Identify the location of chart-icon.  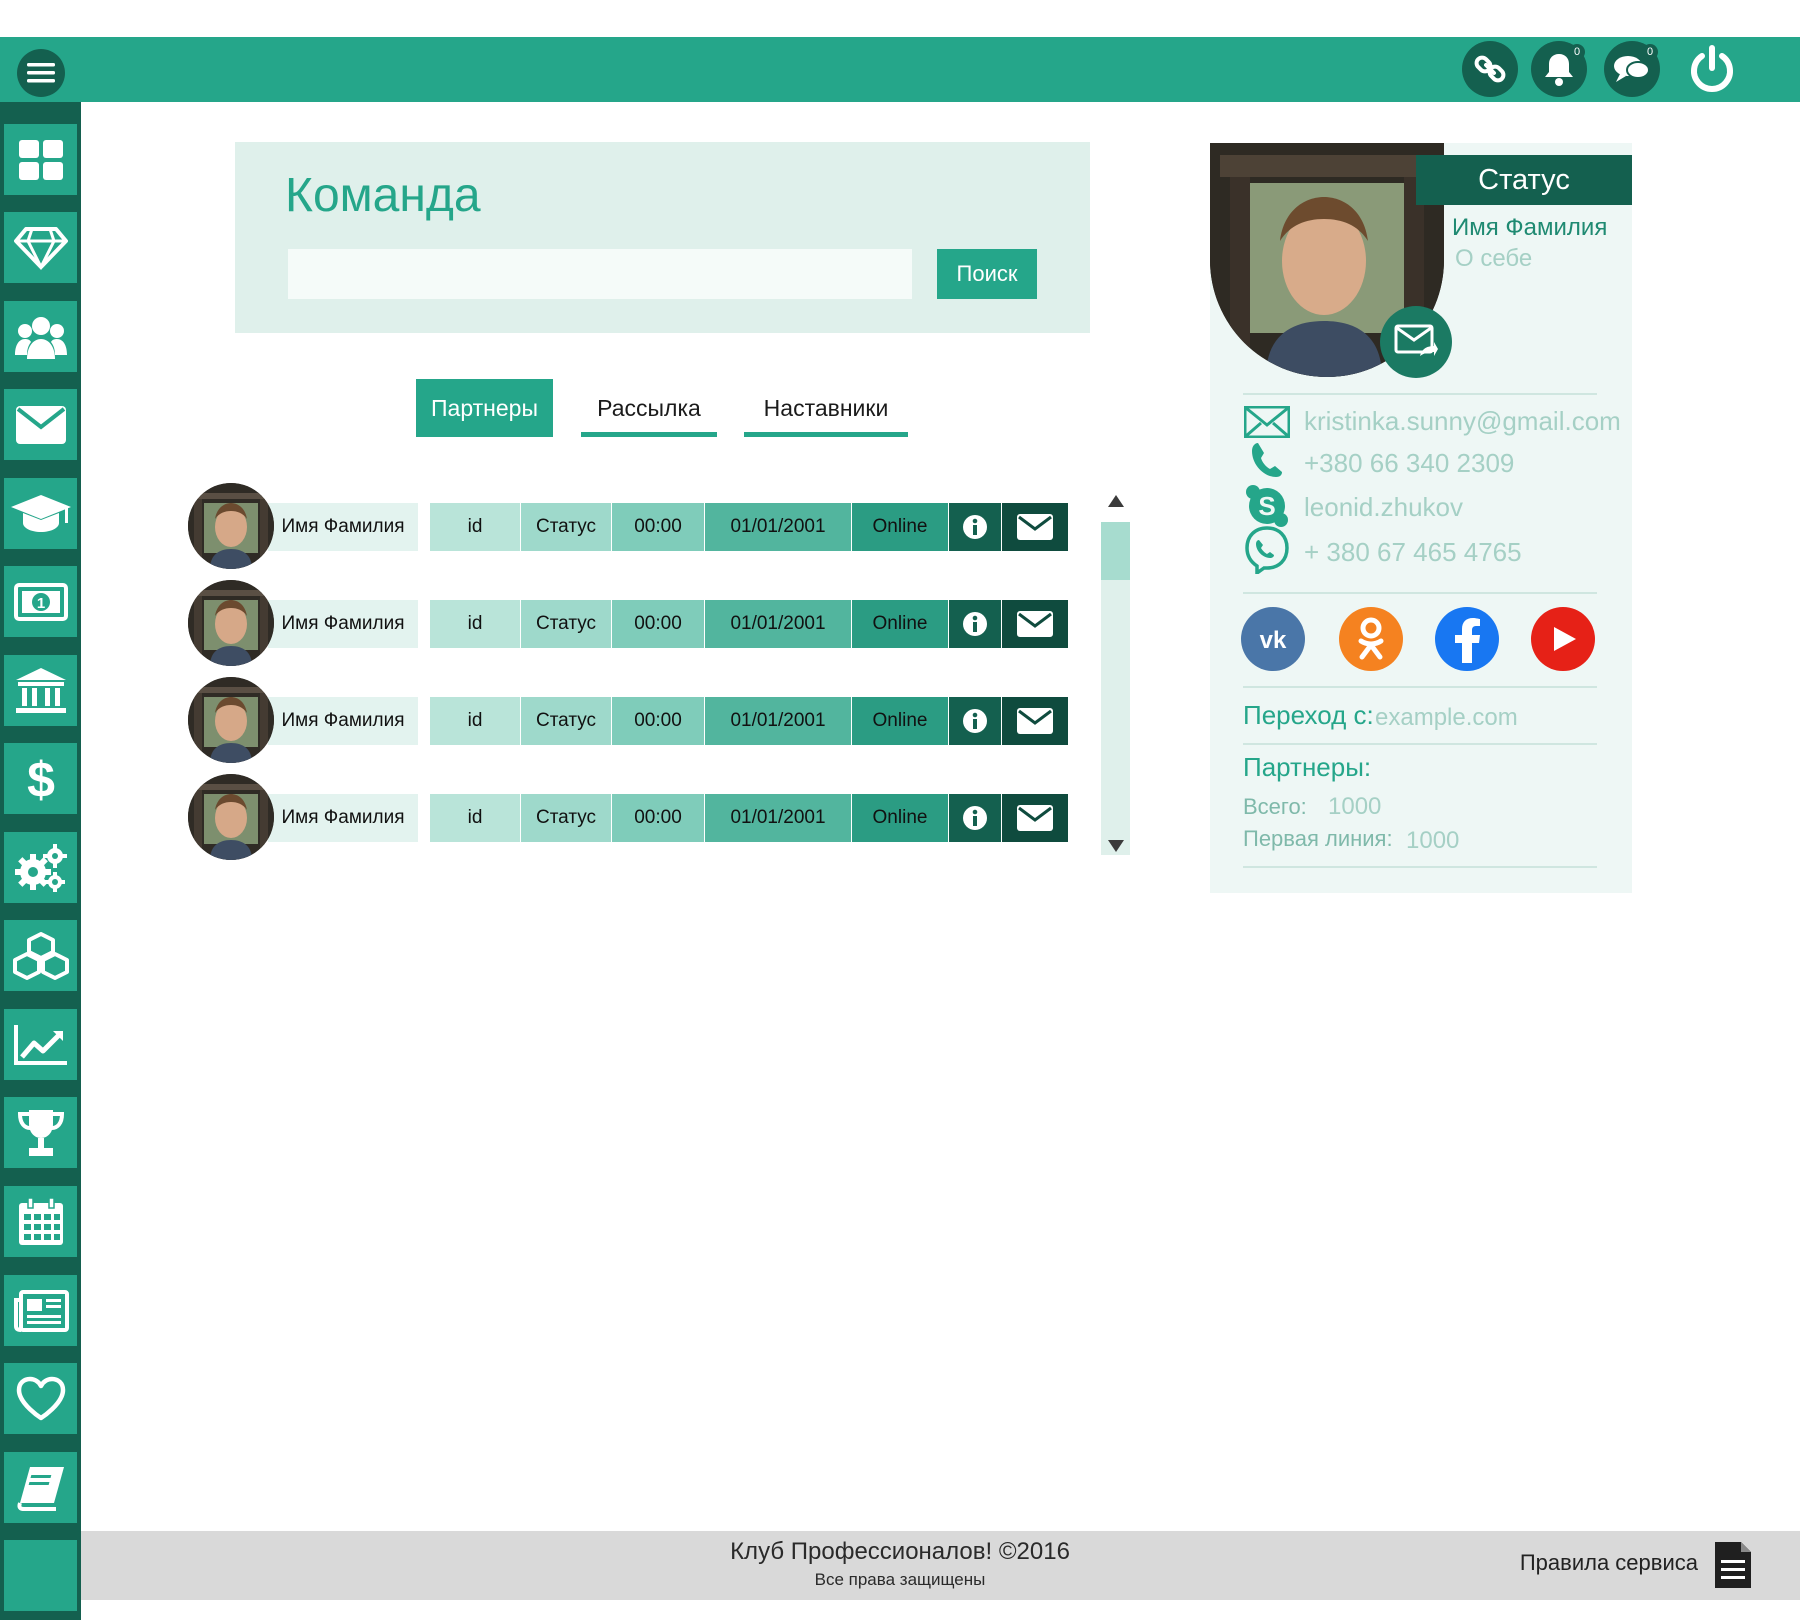
(40, 1044).